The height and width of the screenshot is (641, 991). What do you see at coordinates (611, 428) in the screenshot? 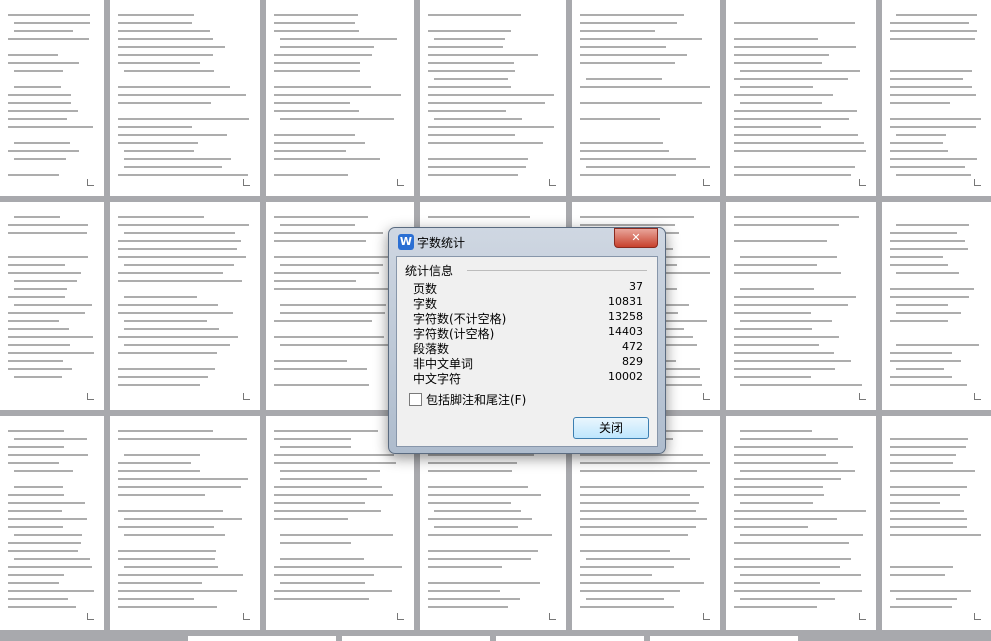
I see `close-button: 关闭` at bounding box center [611, 428].